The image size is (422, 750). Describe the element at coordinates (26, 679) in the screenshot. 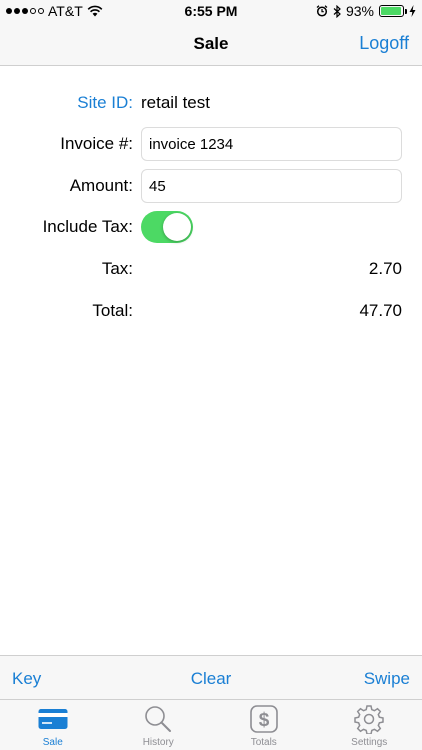

I see `key-button: Key` at that location.